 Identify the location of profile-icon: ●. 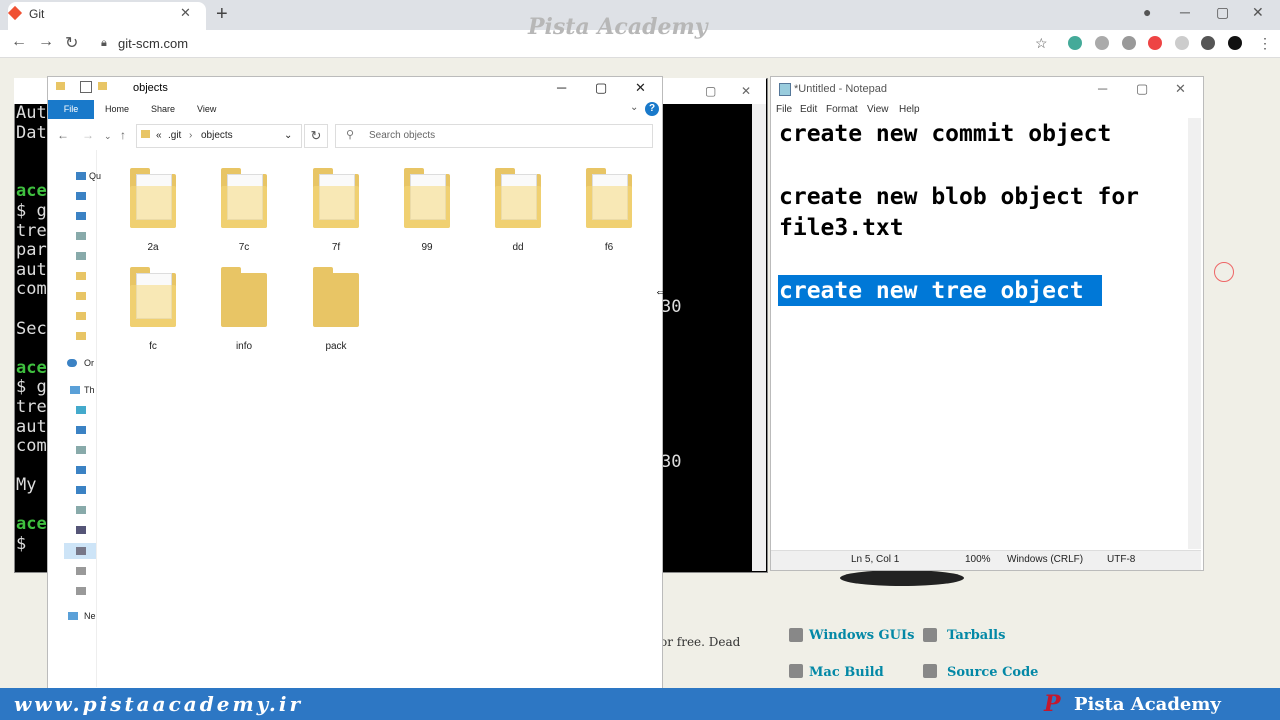
(1147, 12).